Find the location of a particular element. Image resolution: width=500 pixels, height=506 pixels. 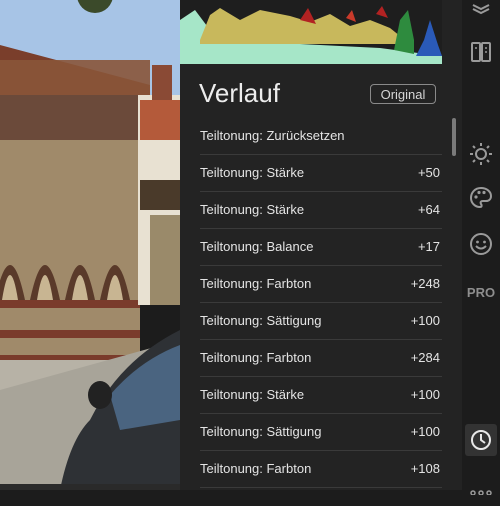

history-item: Teiltonung: Farbton +284 is located at coordinates (321, 358).